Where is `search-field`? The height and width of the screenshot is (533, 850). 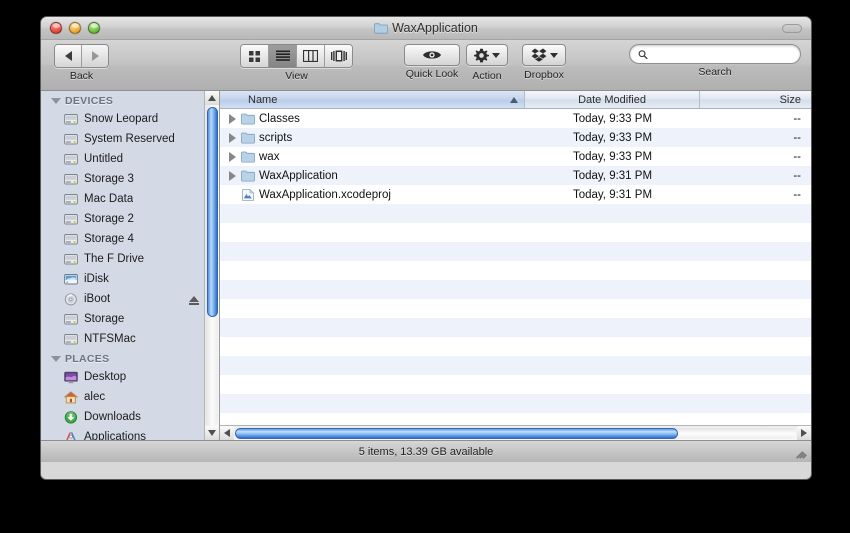
search-field is located at coordinates (715, 54).